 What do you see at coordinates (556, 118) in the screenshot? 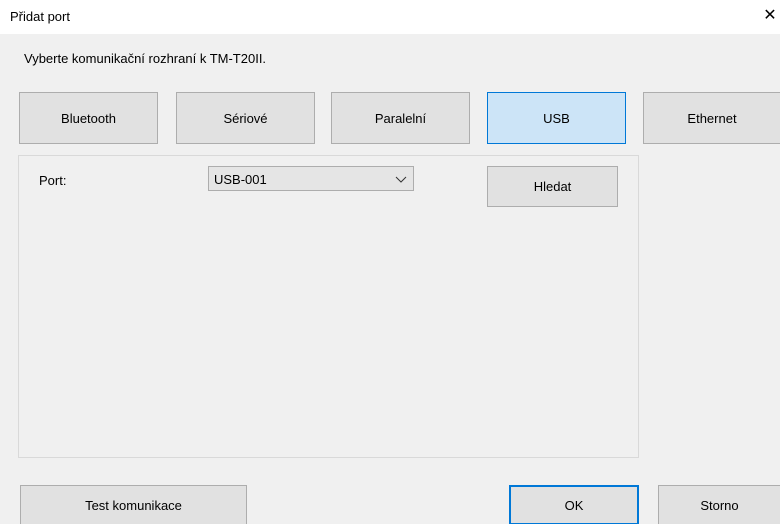
I see `interface-button-usb: USB` at bounding box center [556, 118].